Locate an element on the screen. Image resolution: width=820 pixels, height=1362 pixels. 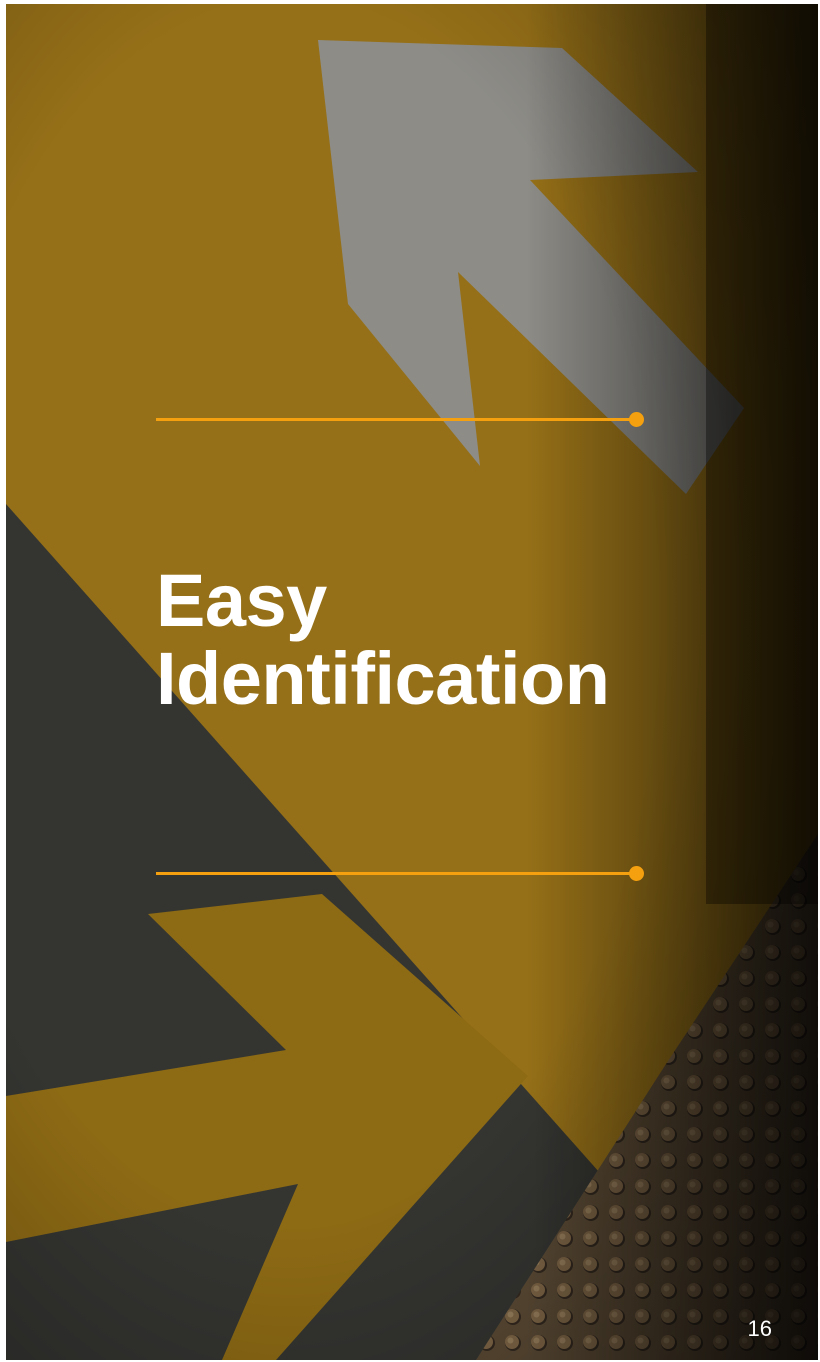
slide-title: Easy Identification is located at coordinates (383, 639).